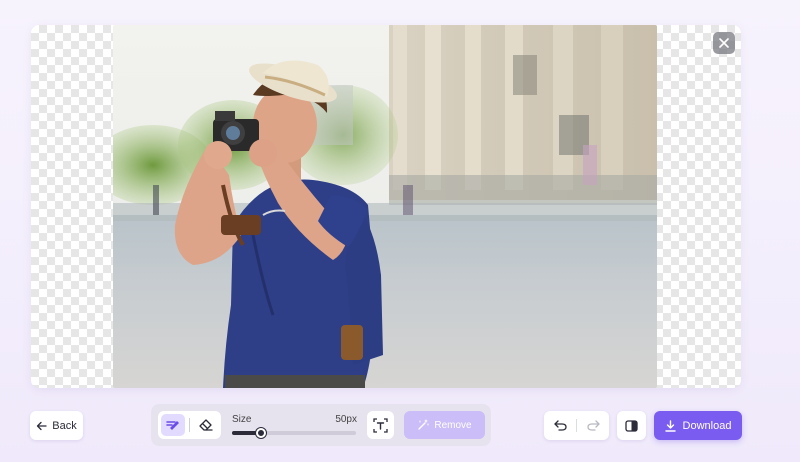  Describe the element at coordinates (321, 425) in the screenshot. I see `brush-toolbar: Size 50px Remove` at that location.